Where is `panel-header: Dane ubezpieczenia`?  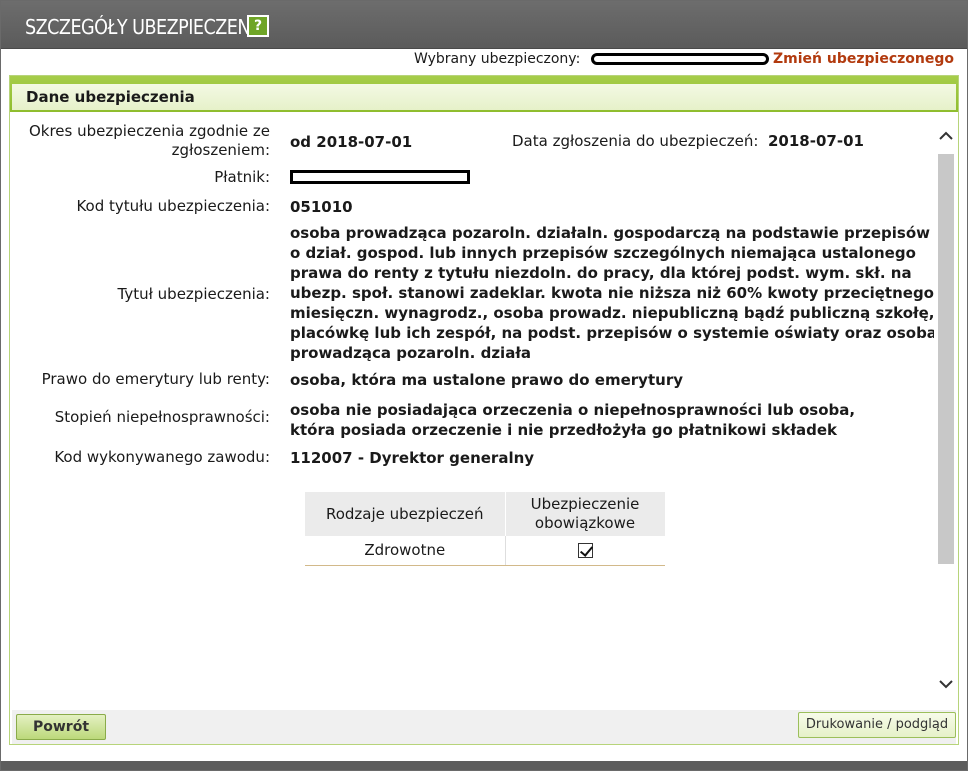
panel-header: Dane ubezpieczenia is located at coordinates (484, 94).